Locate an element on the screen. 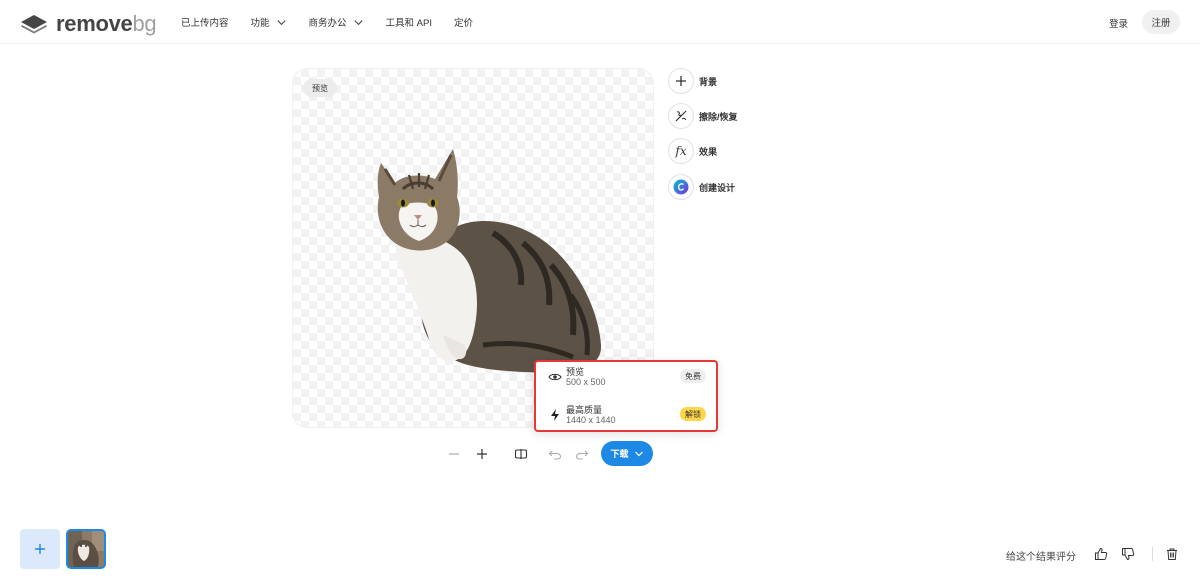  zoom-in-icon is located at coordinates (482, 454).